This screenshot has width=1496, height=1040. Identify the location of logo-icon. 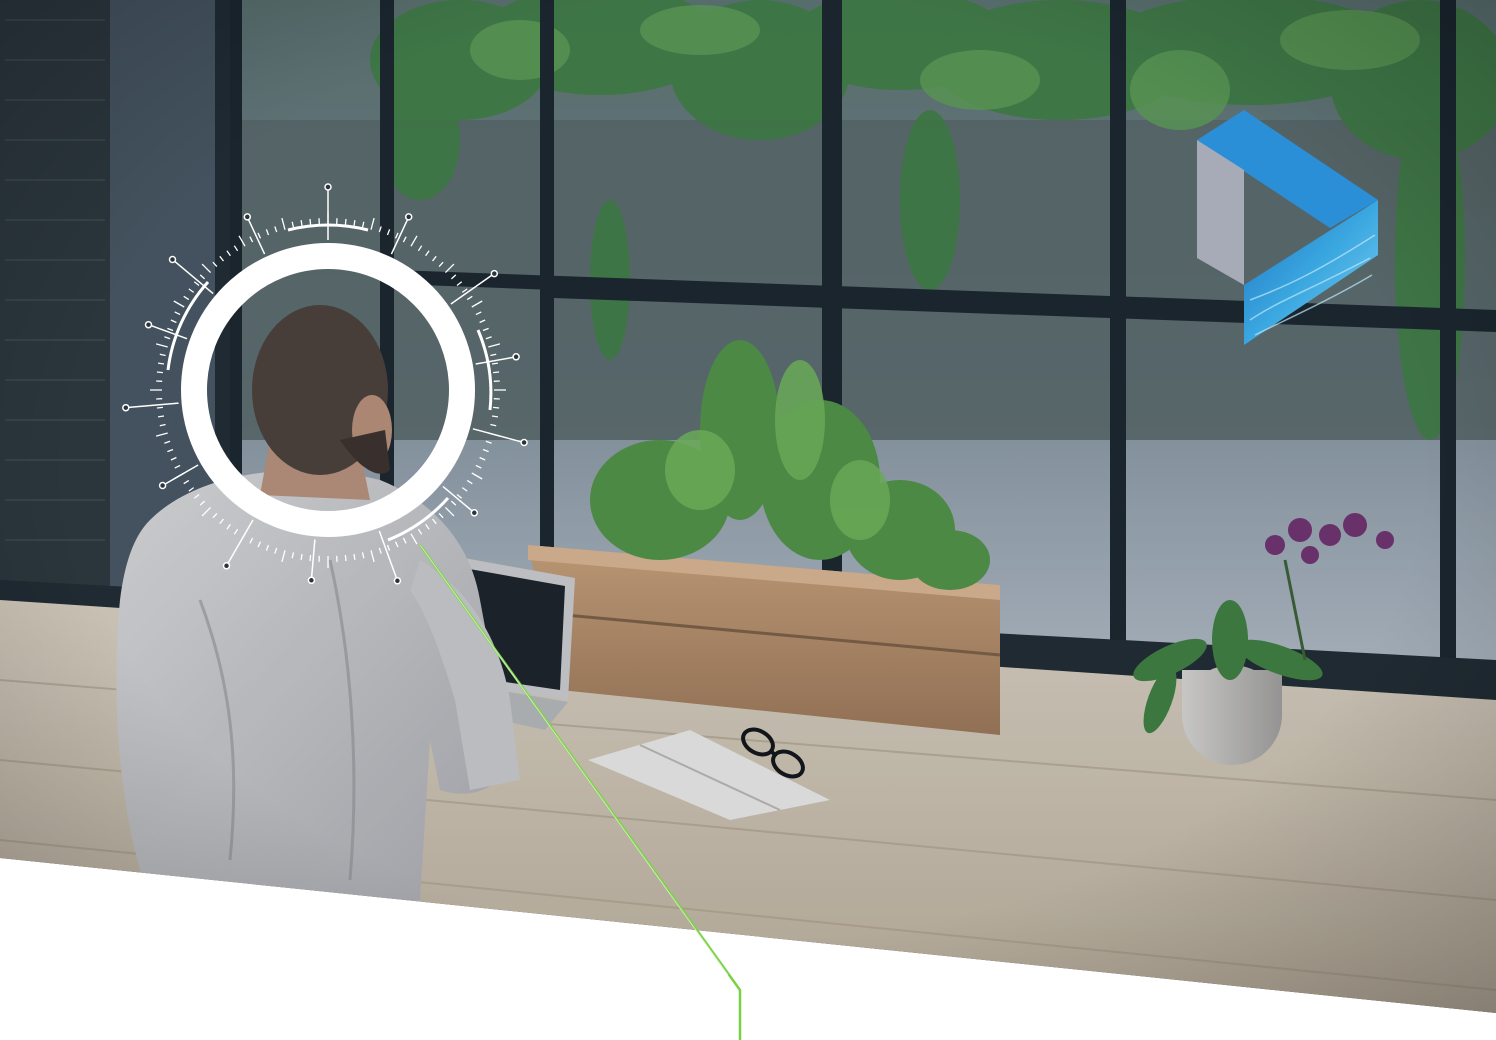
(1287, 227).